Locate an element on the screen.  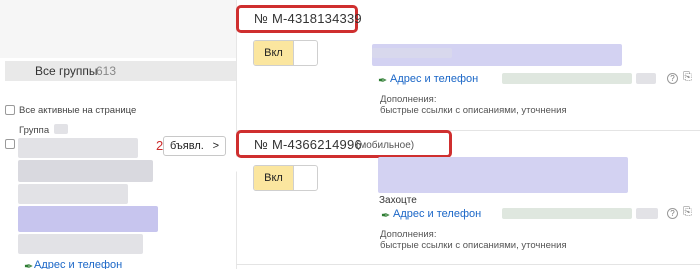
all-active-checkbox is located at coordinates (10, 110).